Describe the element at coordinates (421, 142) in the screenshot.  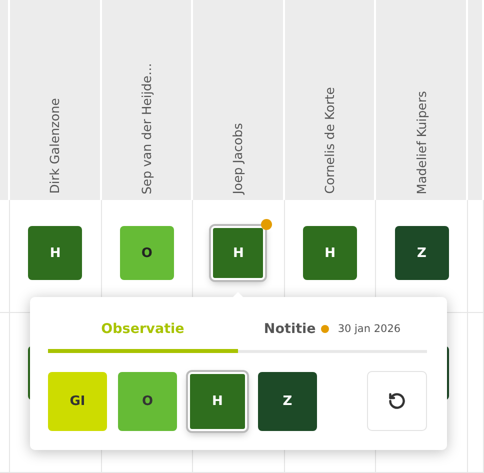
I see `student-name: Madelief Kuipers` at that location.